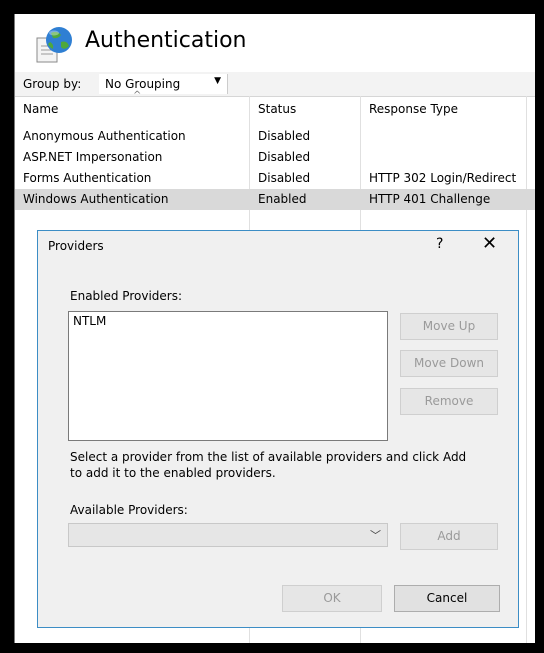  What do you see at coordinates (129, 510) in the screenshot?
I see `available-providers-label: Available Providers:` at bounding box center [129, 510].